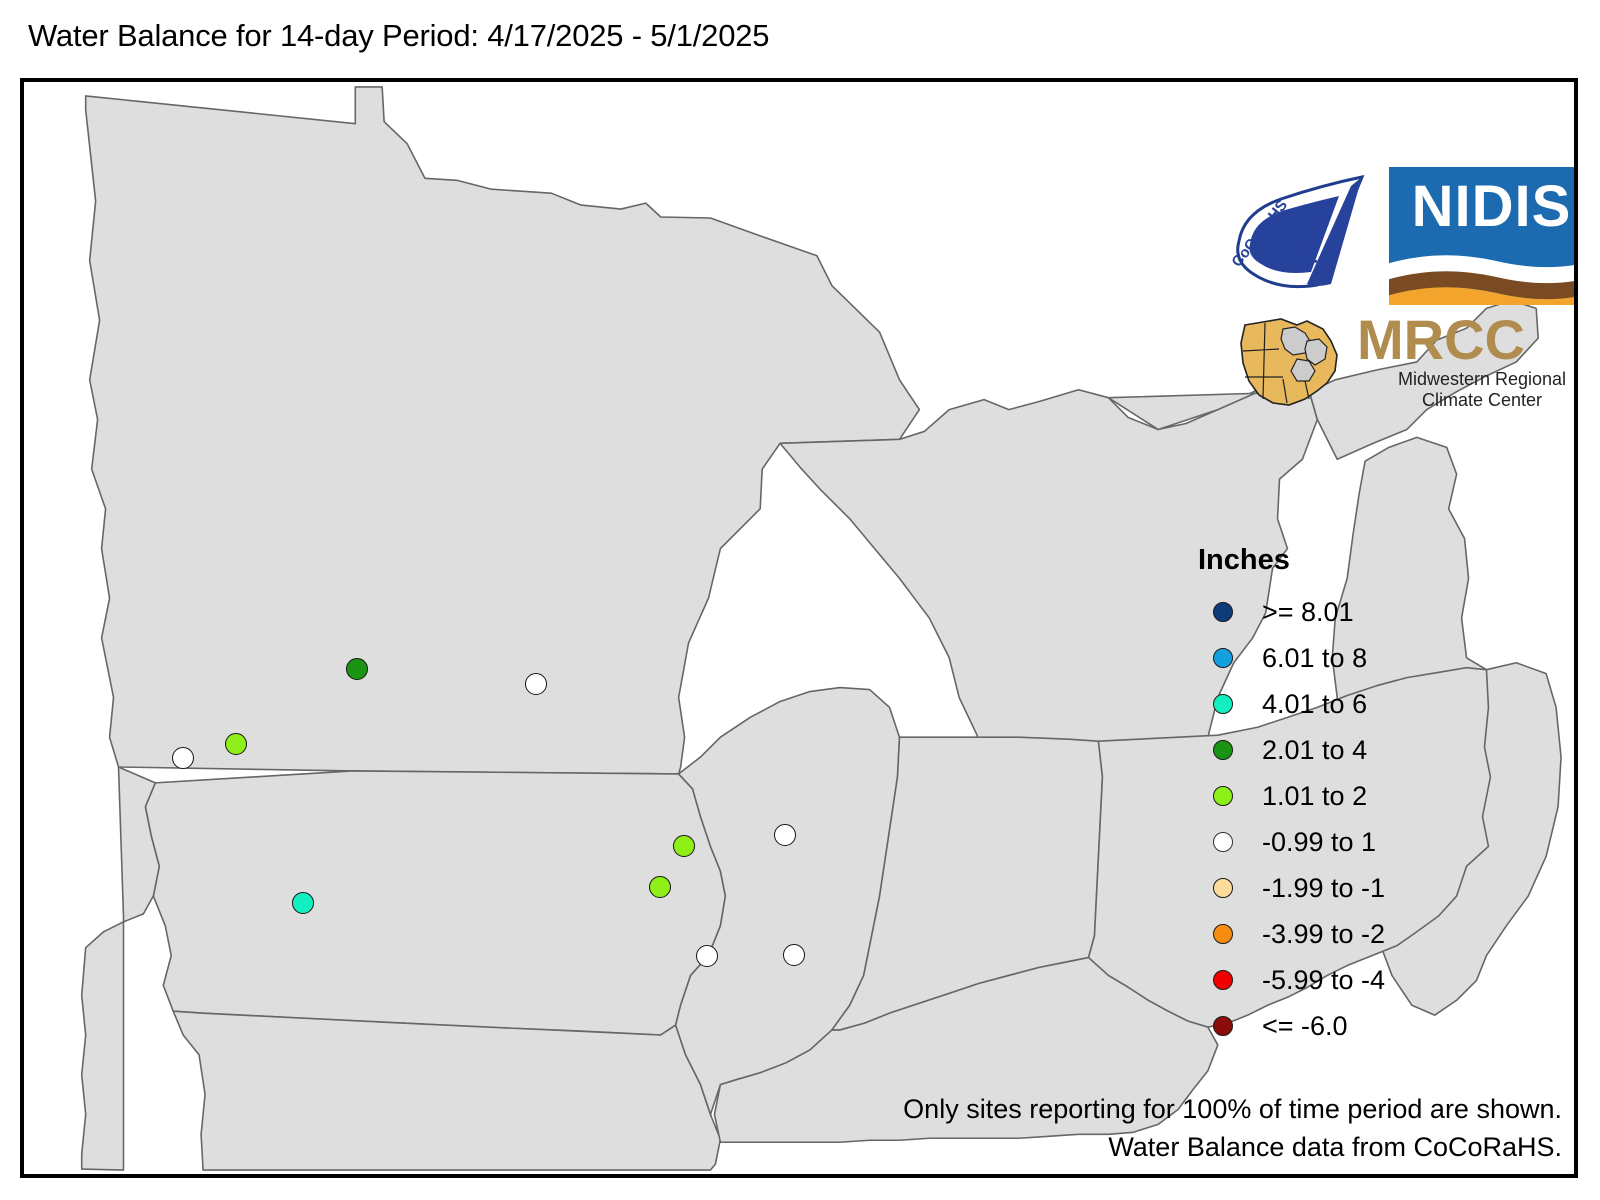 Image resolution: width=1600 pixels, height=1200 pixels. What do you see at coordinates (1324, 979) in the screenshot?
I see `legend-label: -5.99 to -4` at bounding box center [1324, 979].